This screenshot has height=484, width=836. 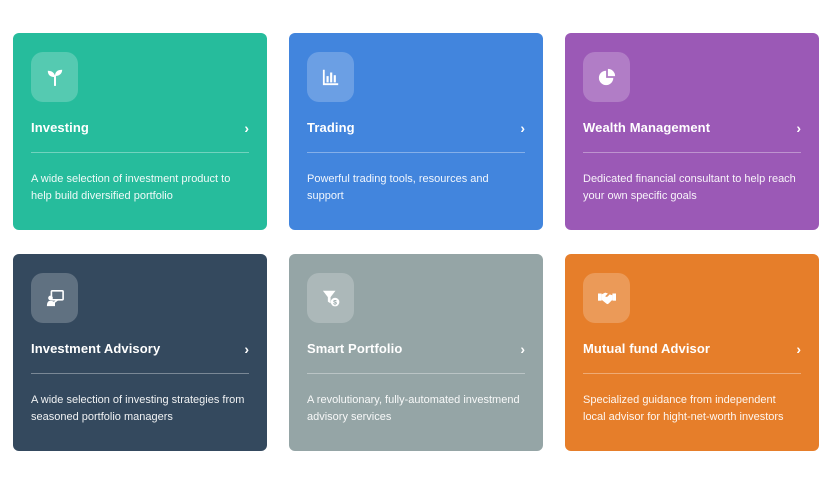 I want to click on card-title: Investment Advisory, so click(x=96, y=348).